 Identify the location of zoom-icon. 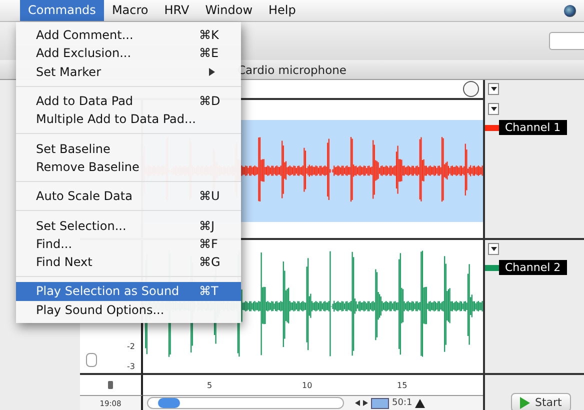
(380, 403).